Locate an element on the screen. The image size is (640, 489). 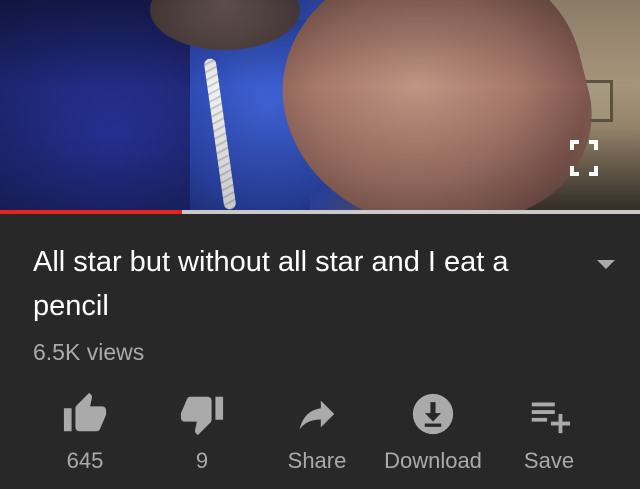
download-label: Download is located at coordinates (433, 460).